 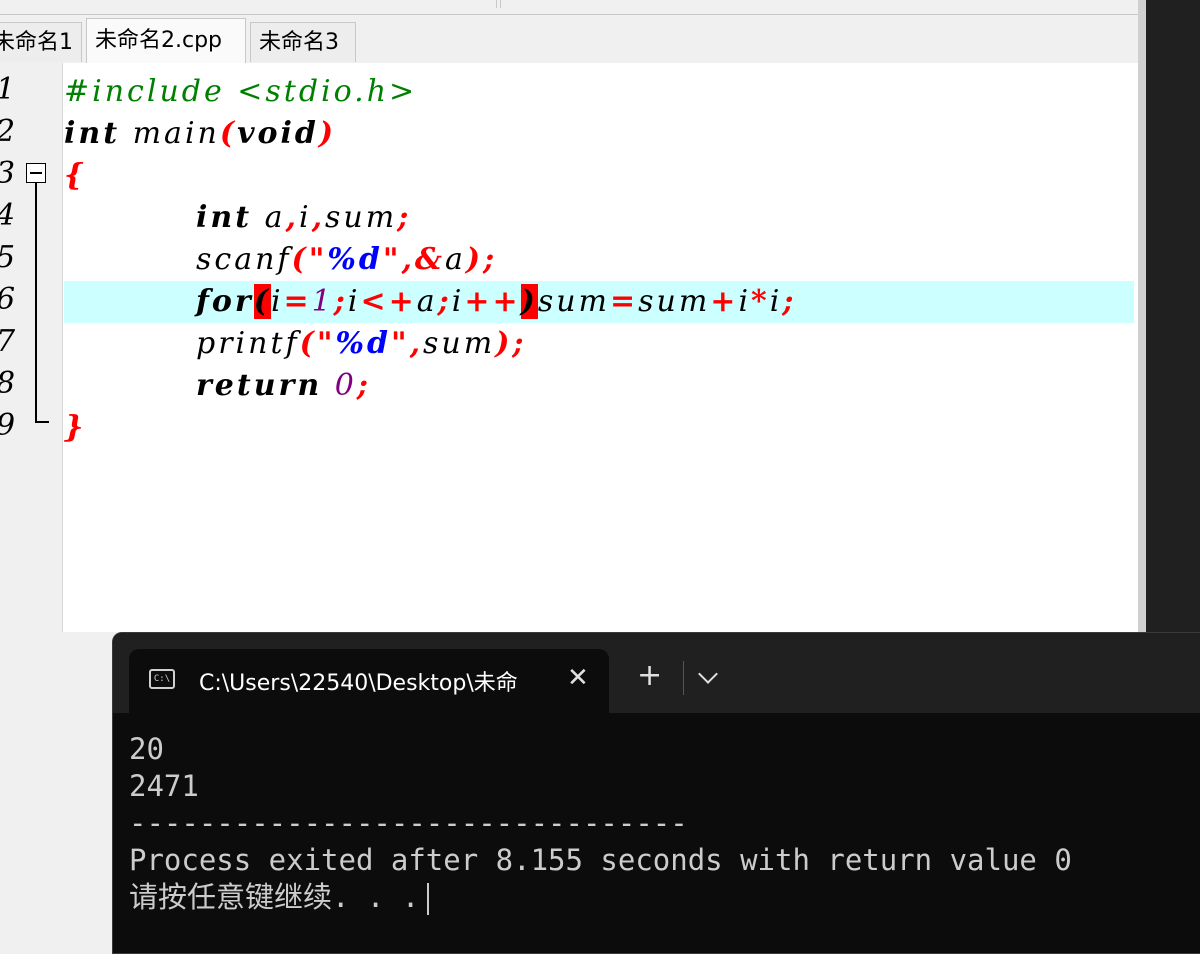 I want to click on terminal-tab: C:\ C:\Users\22540\Desktop\未命 ✕, so click(x=369, y=681).